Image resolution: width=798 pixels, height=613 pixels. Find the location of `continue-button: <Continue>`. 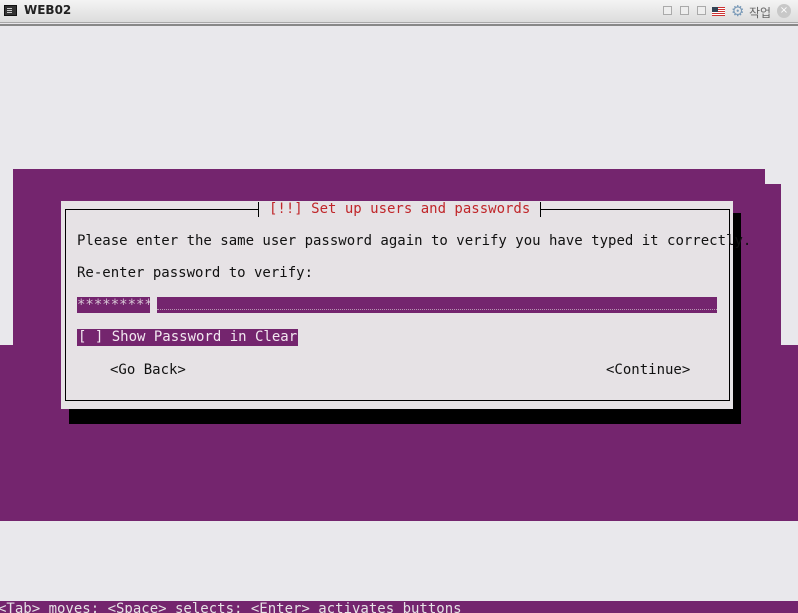

continue-button: <Continue> is located at coordinates (648, 370).